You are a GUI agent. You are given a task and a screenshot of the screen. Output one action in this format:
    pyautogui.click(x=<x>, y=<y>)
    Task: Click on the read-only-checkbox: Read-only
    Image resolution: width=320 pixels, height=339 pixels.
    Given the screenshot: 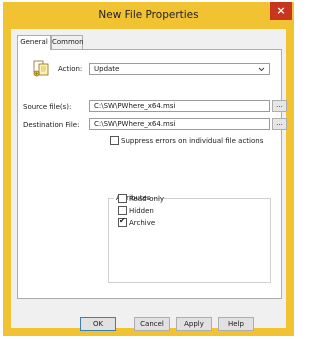 What is the action you would take?
    pyautogui.click(x=141, y=199)
    